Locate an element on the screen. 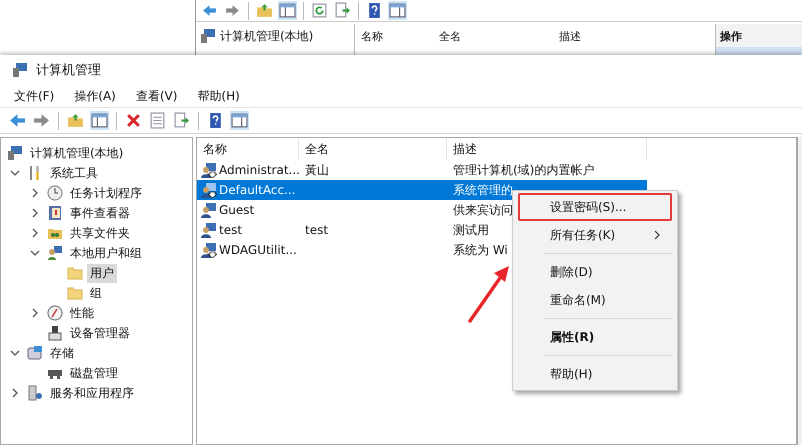  tree-item: 存储 is located at coordinates (62, 353).